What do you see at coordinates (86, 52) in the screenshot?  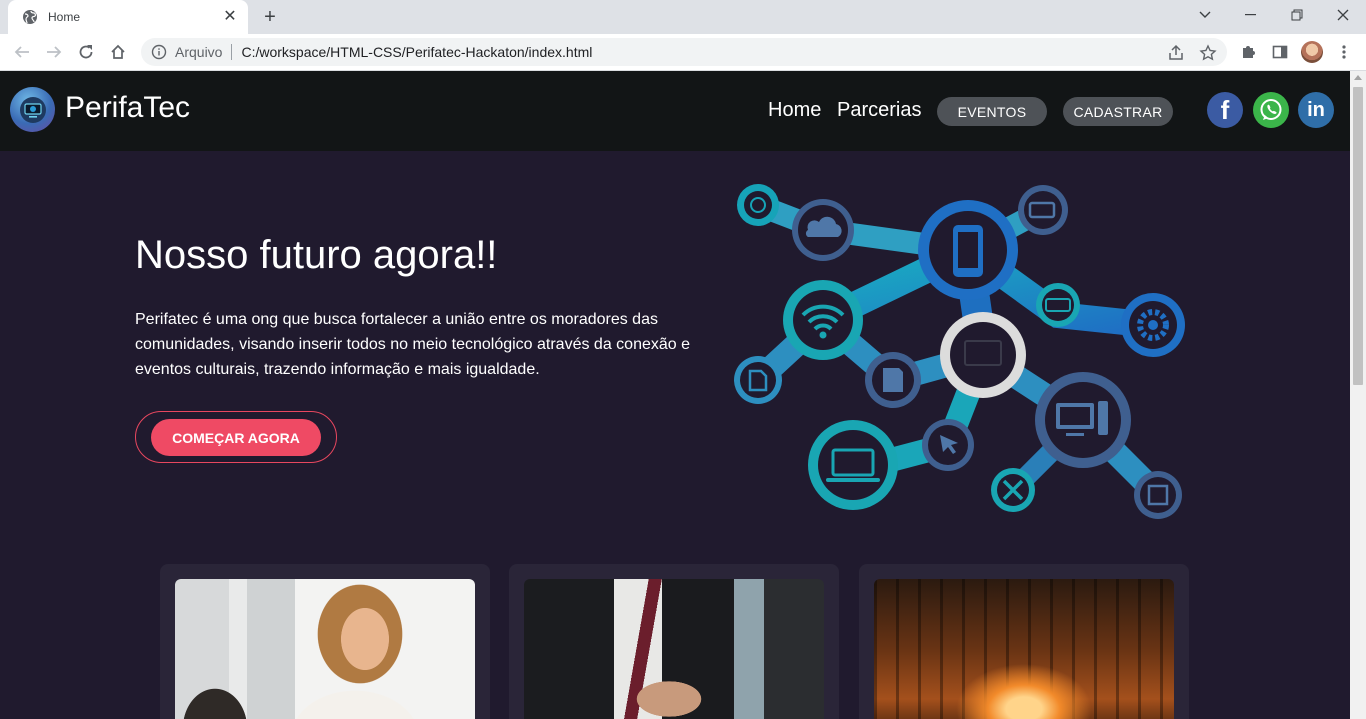 I see `reload-icon` at bounding box center [86, 52].